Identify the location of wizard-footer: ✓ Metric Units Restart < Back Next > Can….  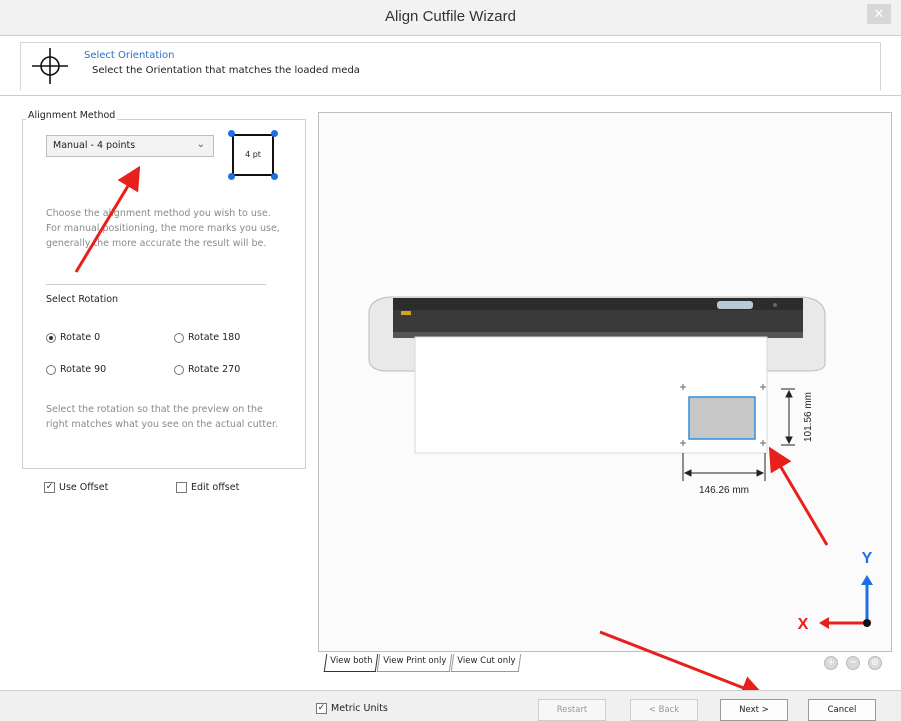
(450, 705).